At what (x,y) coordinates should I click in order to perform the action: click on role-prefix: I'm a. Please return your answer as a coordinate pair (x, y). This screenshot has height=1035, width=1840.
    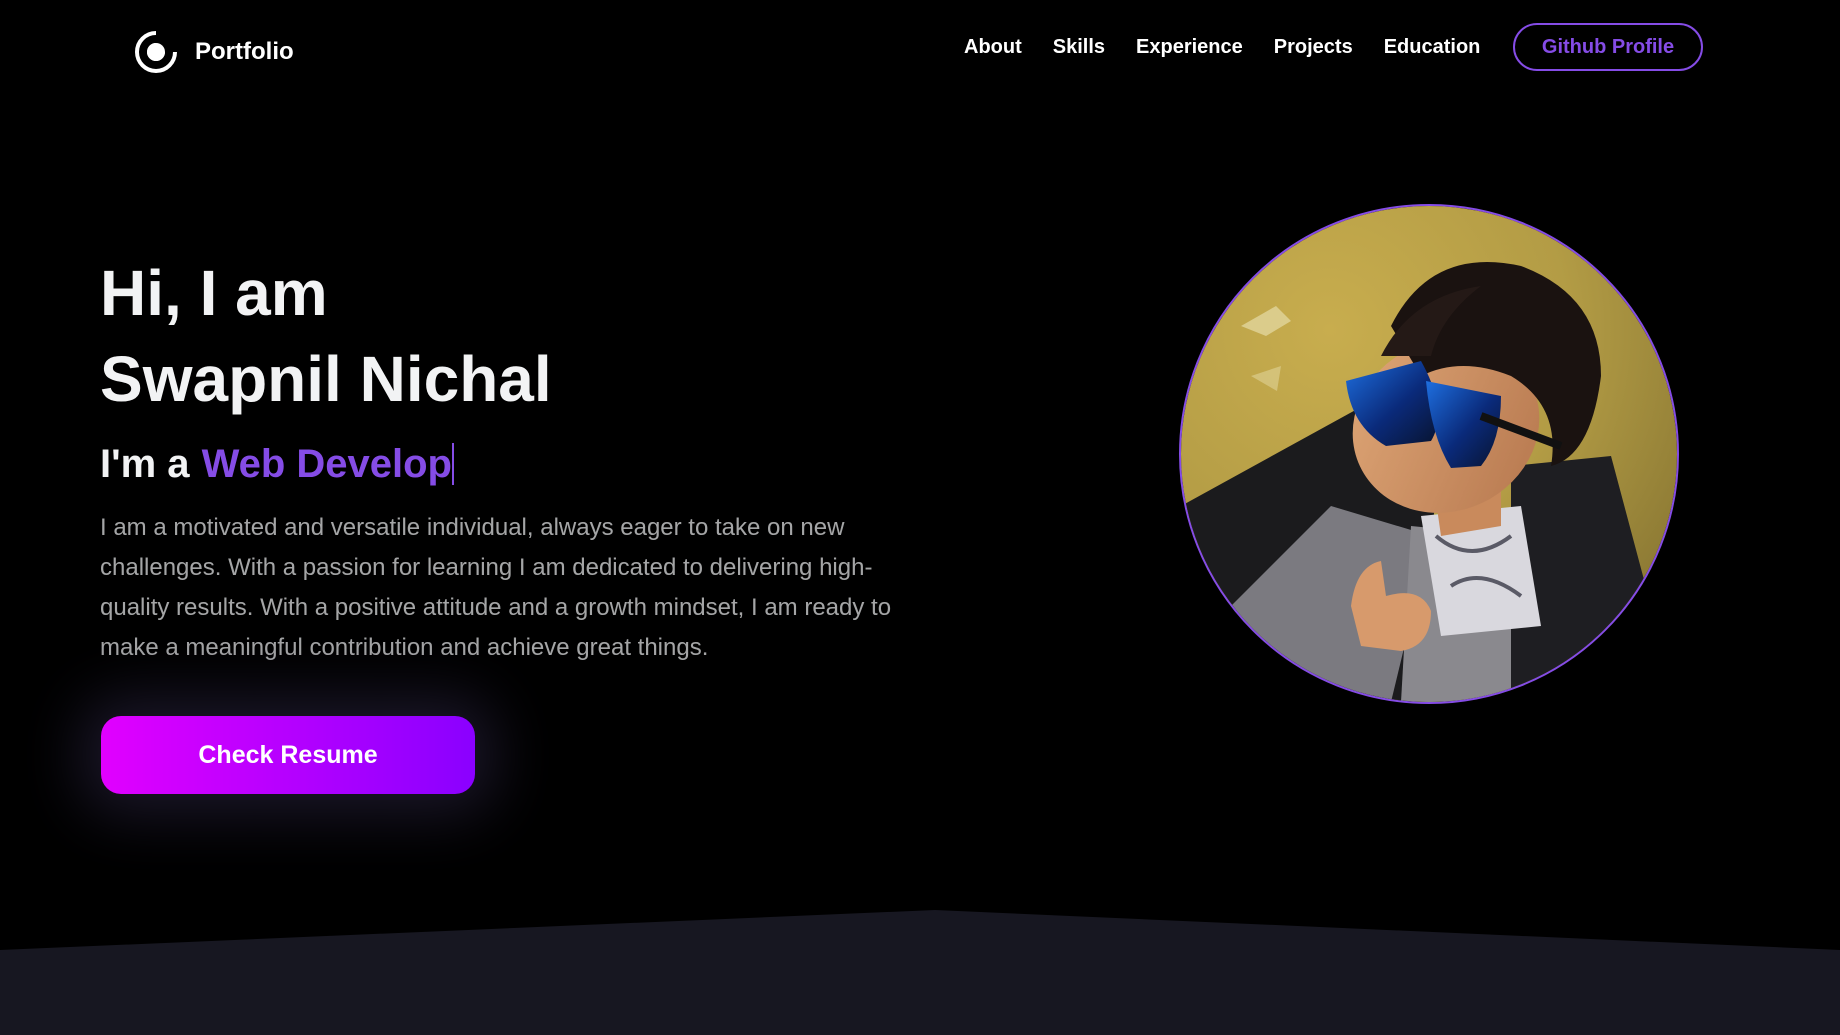
    Looking at the image, I should click on (145, 464).